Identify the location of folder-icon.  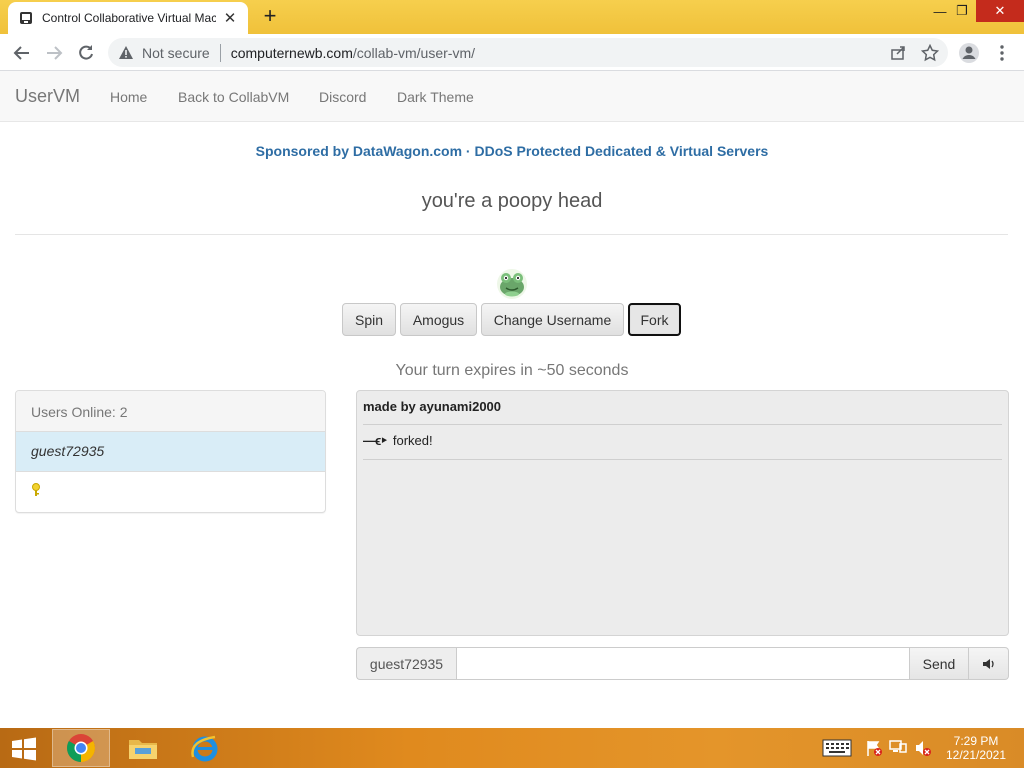
(143, 749).